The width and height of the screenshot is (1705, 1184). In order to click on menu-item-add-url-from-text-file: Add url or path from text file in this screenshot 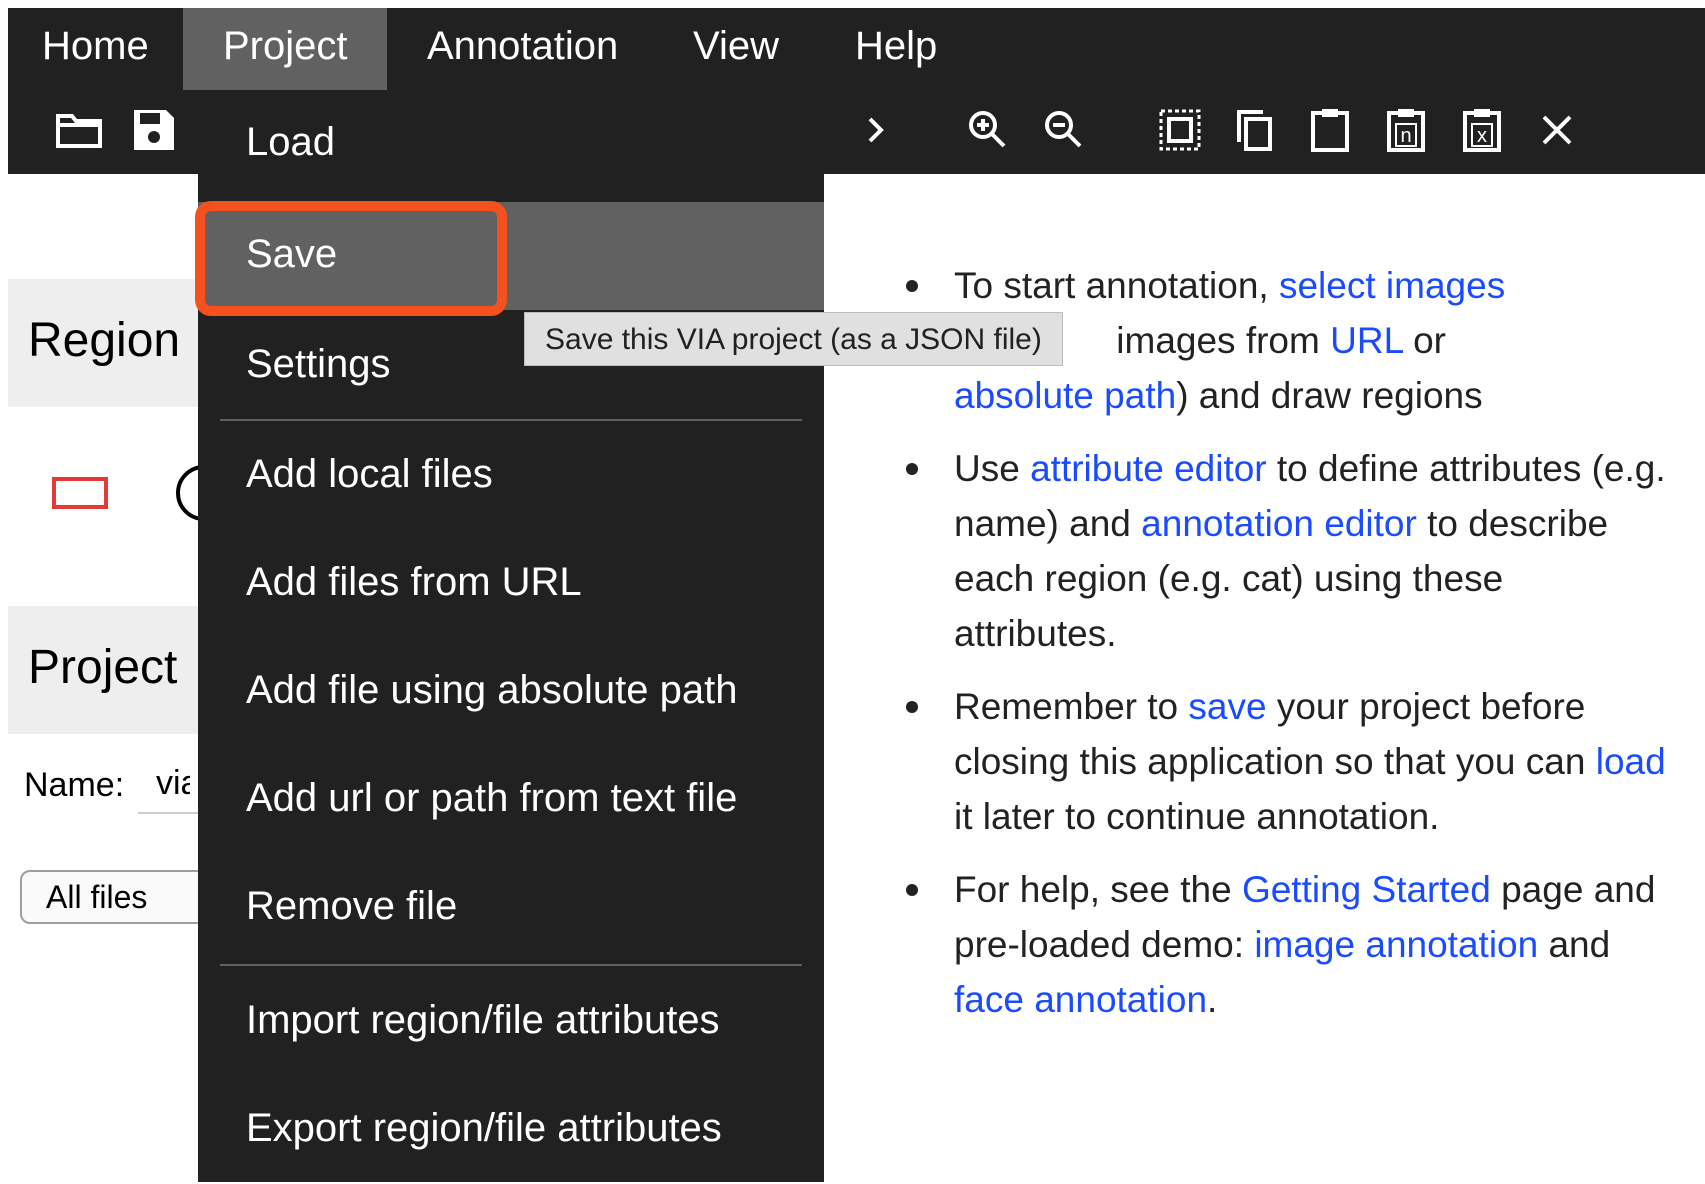, I will do `click(511, 800)`.